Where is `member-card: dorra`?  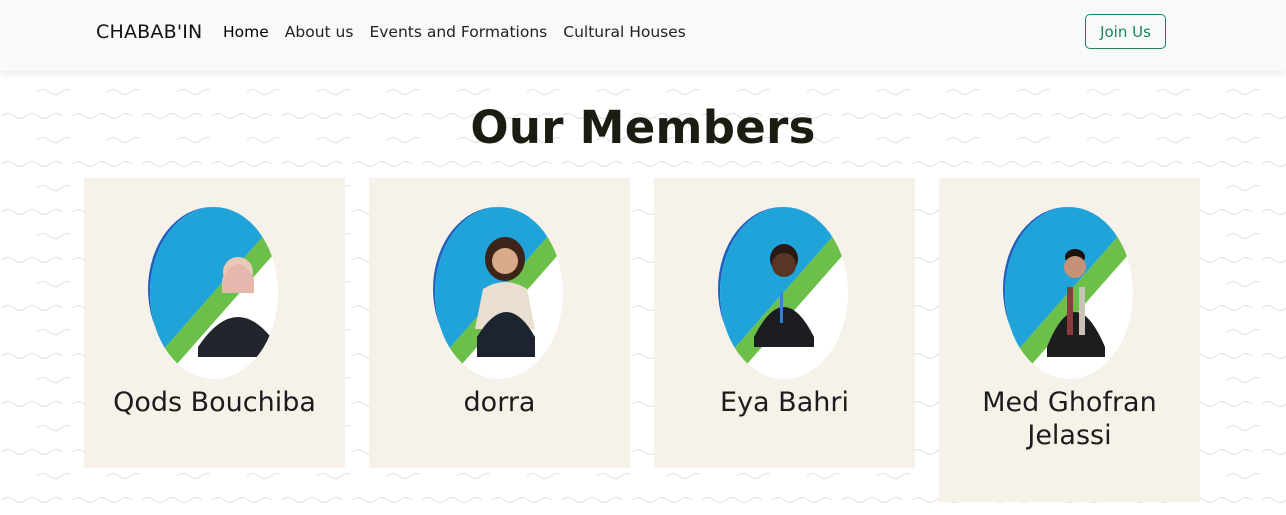 member-card: dorra is located at coordinates (499, 323).